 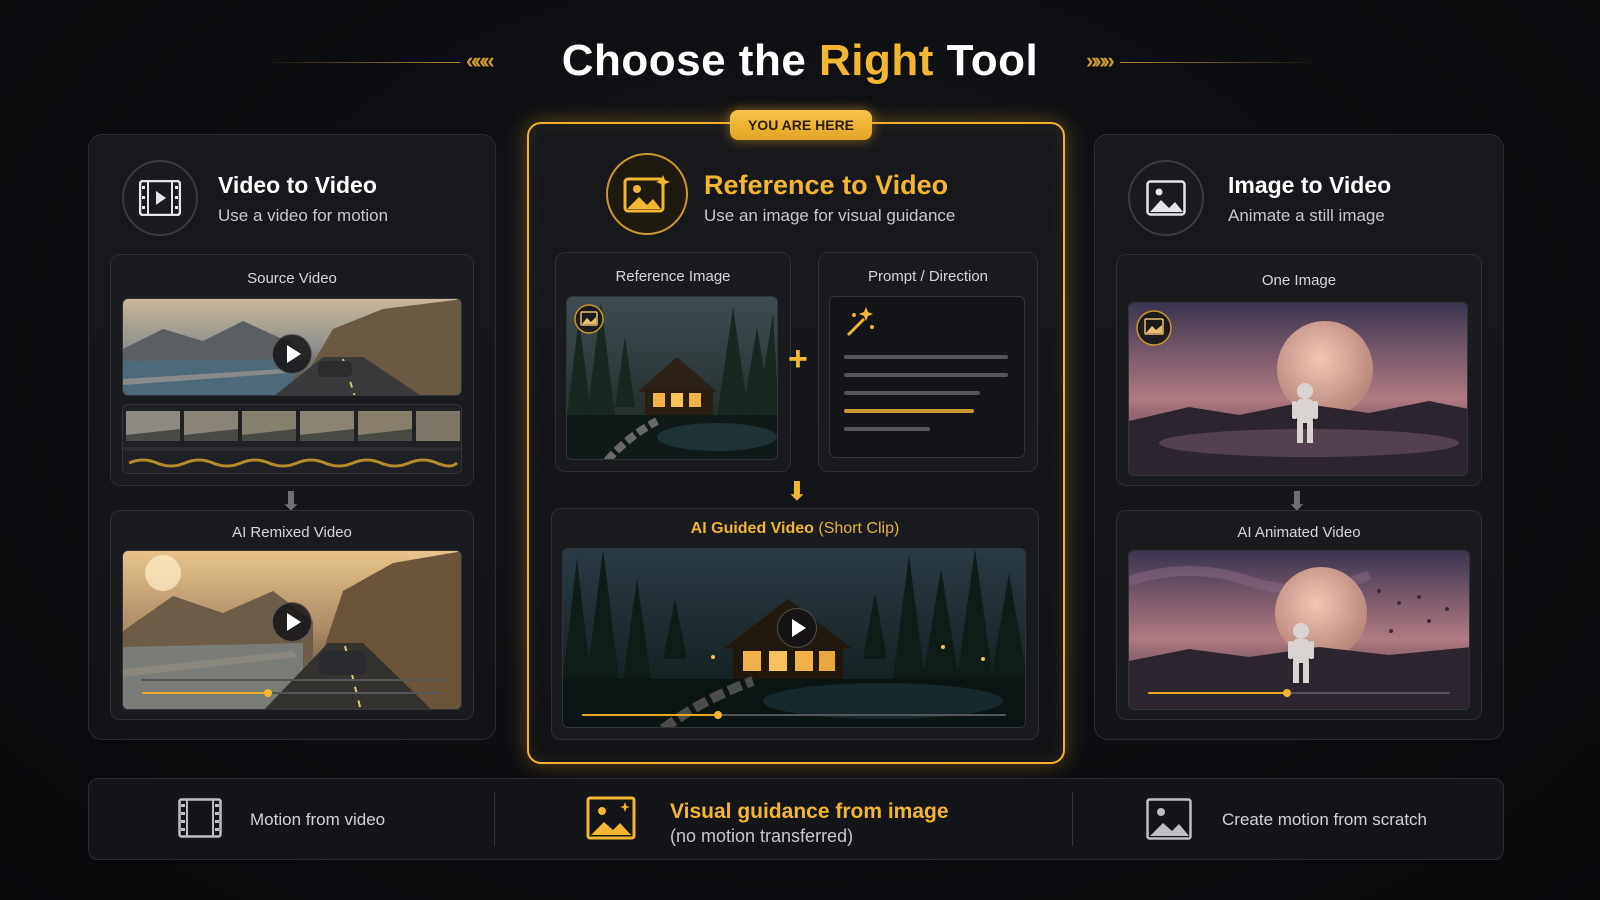 What do you see at coordinates (200, 820) in the screenshot?
I see `film-icon` at bounding box center [200, 820].